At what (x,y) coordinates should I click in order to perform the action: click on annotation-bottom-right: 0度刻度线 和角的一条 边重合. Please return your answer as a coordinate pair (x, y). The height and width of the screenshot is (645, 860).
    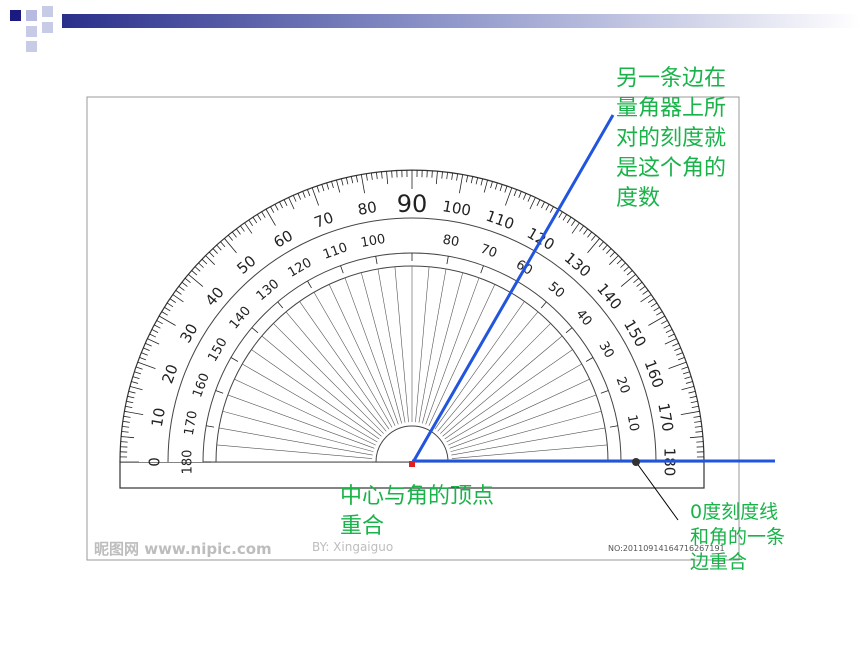
    Looking at the image, I should click on (738, 537).